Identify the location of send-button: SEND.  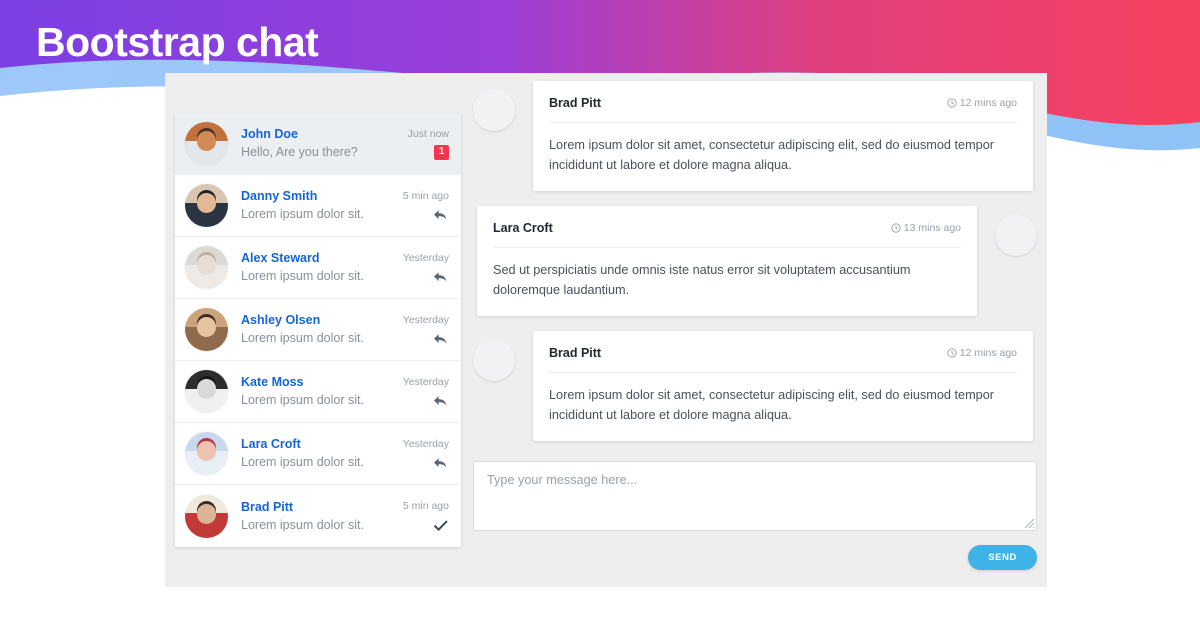
(1002, 557).